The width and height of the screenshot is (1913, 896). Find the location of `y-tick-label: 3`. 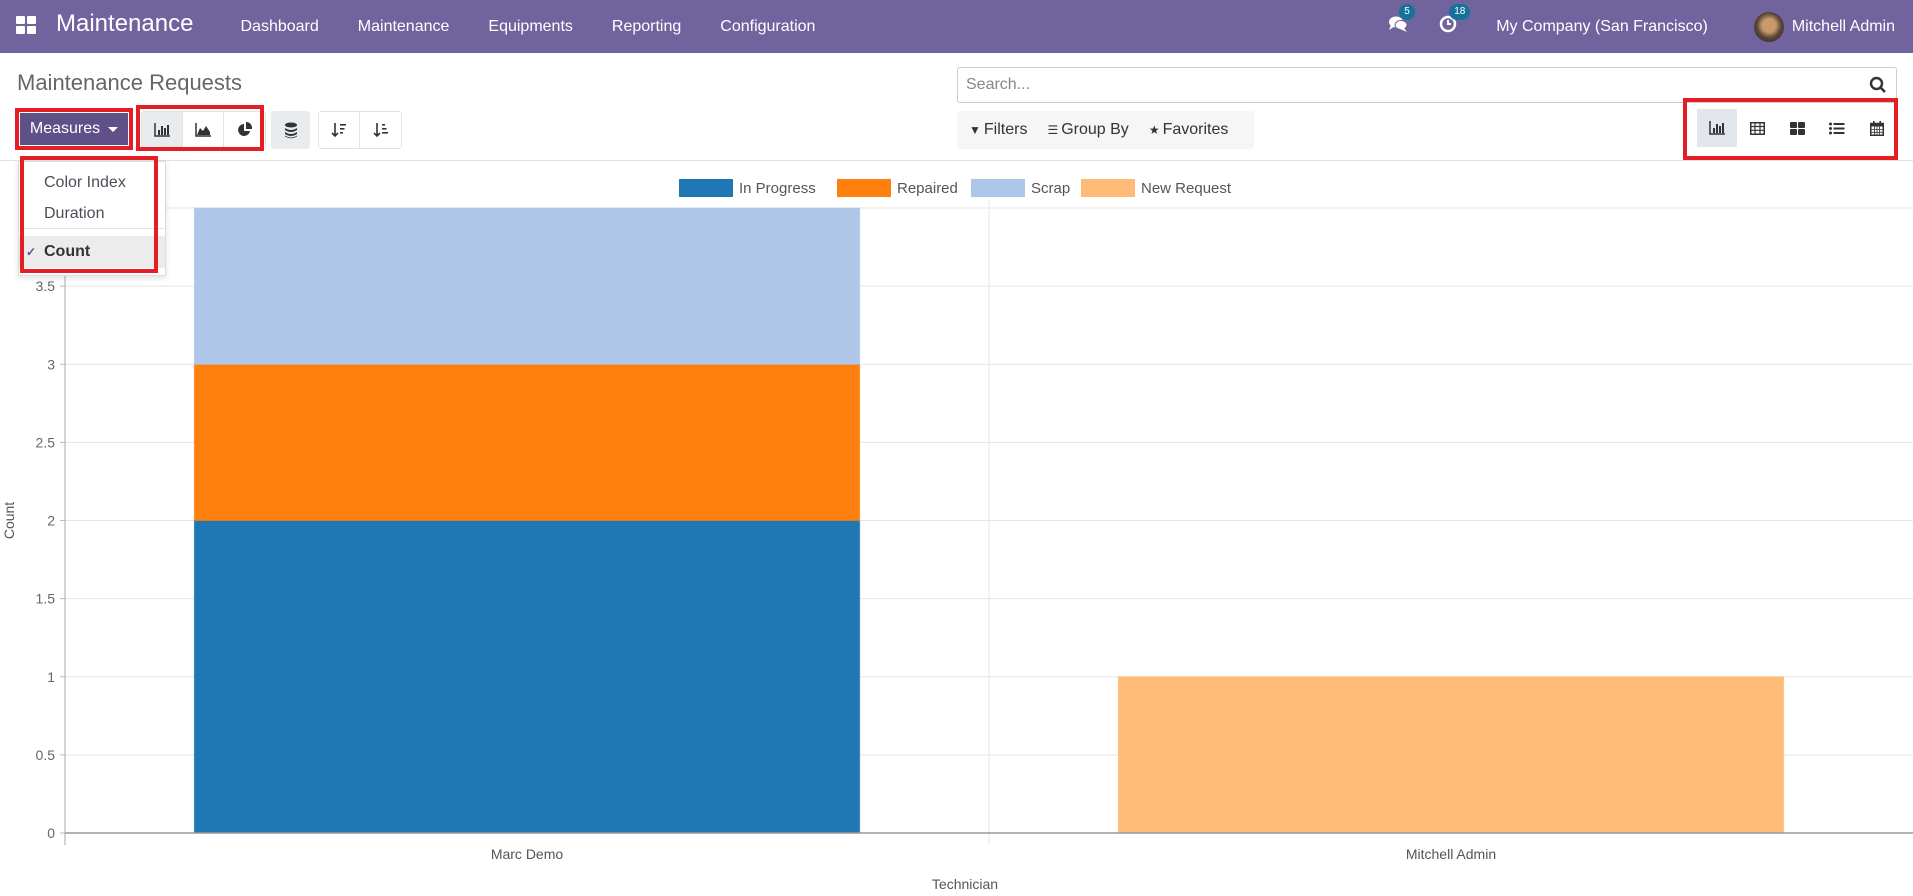

y-tick-label: 3 is located at coordinates (51, 364).